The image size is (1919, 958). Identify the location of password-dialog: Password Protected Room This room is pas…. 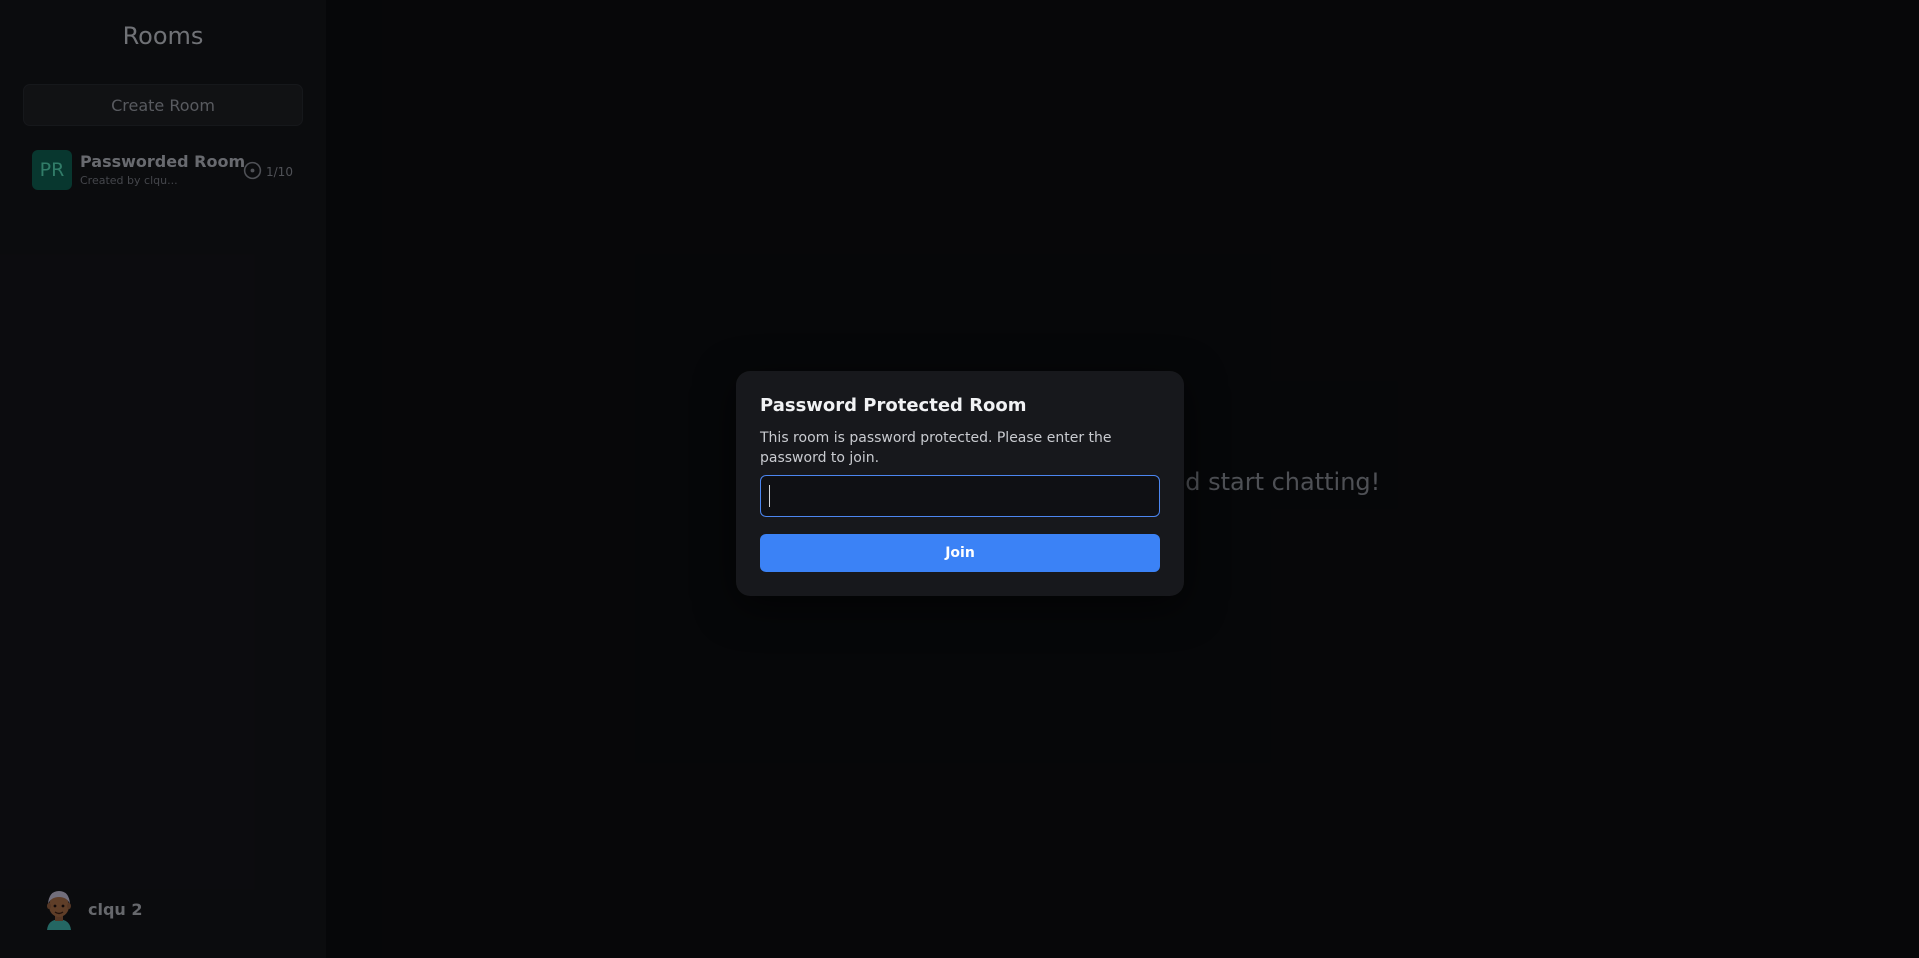
(960, 483).